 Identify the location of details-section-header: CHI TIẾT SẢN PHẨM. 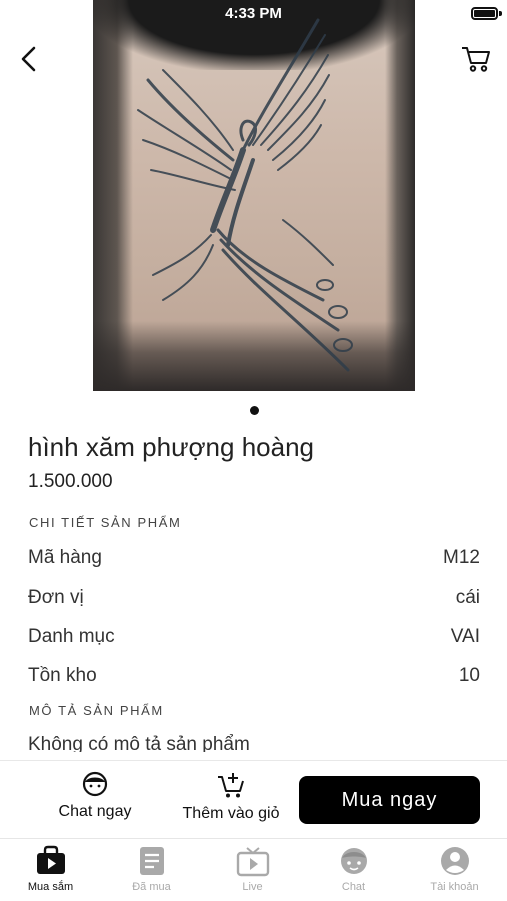
(105, 522).